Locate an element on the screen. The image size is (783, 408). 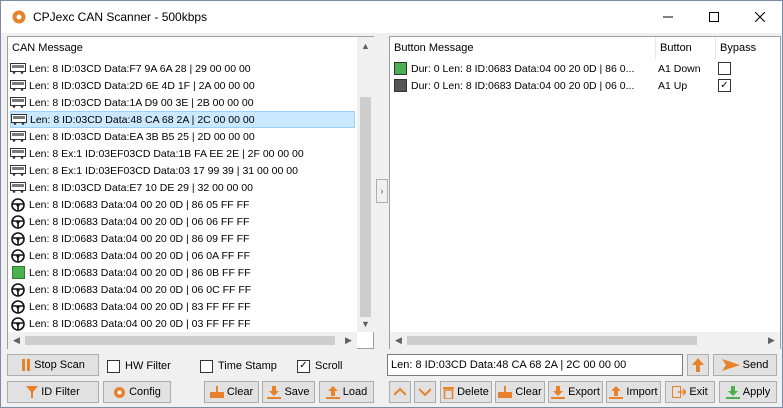
apply-label: Apply is located at coordinates (756, 392).